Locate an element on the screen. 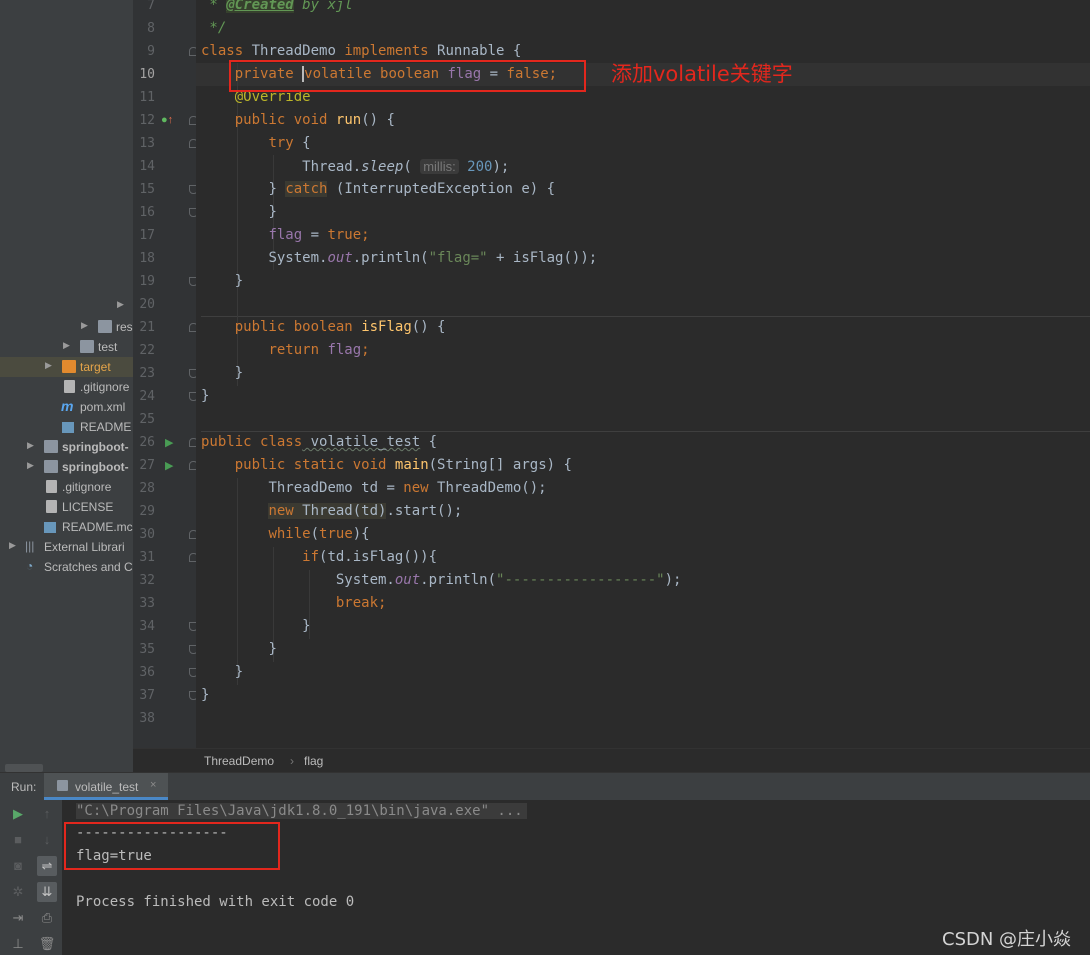 The height and width of the screenshot is (955, 1090). code-line: Thread.sleep( millis: 200); is located at coordinates (355, 166).